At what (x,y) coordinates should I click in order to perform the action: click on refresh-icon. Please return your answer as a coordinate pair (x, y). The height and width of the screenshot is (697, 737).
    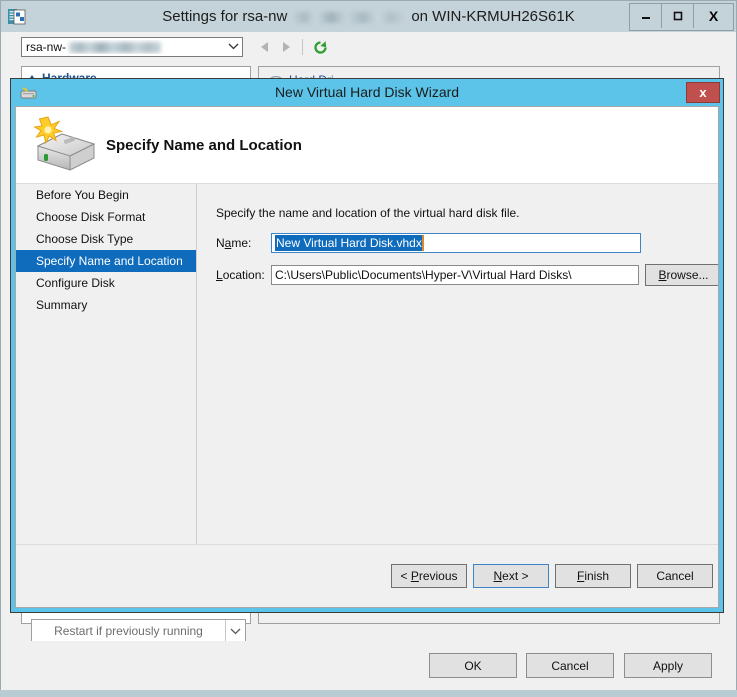
    Looking at the image, I should click on (320, 47).